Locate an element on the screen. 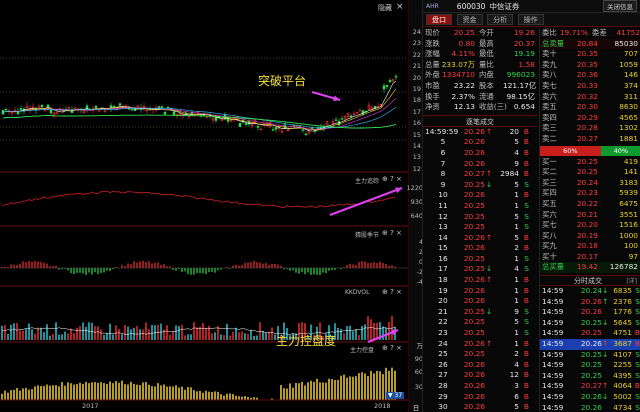 This screenshot has height=412, width=640. trade-row: 17 20.25 ↓ 4 S is located at coordinates (480, 269).